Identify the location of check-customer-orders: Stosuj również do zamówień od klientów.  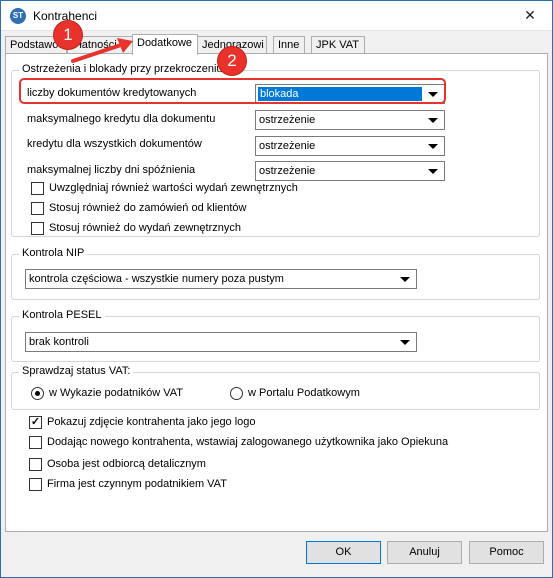
(181, 209).